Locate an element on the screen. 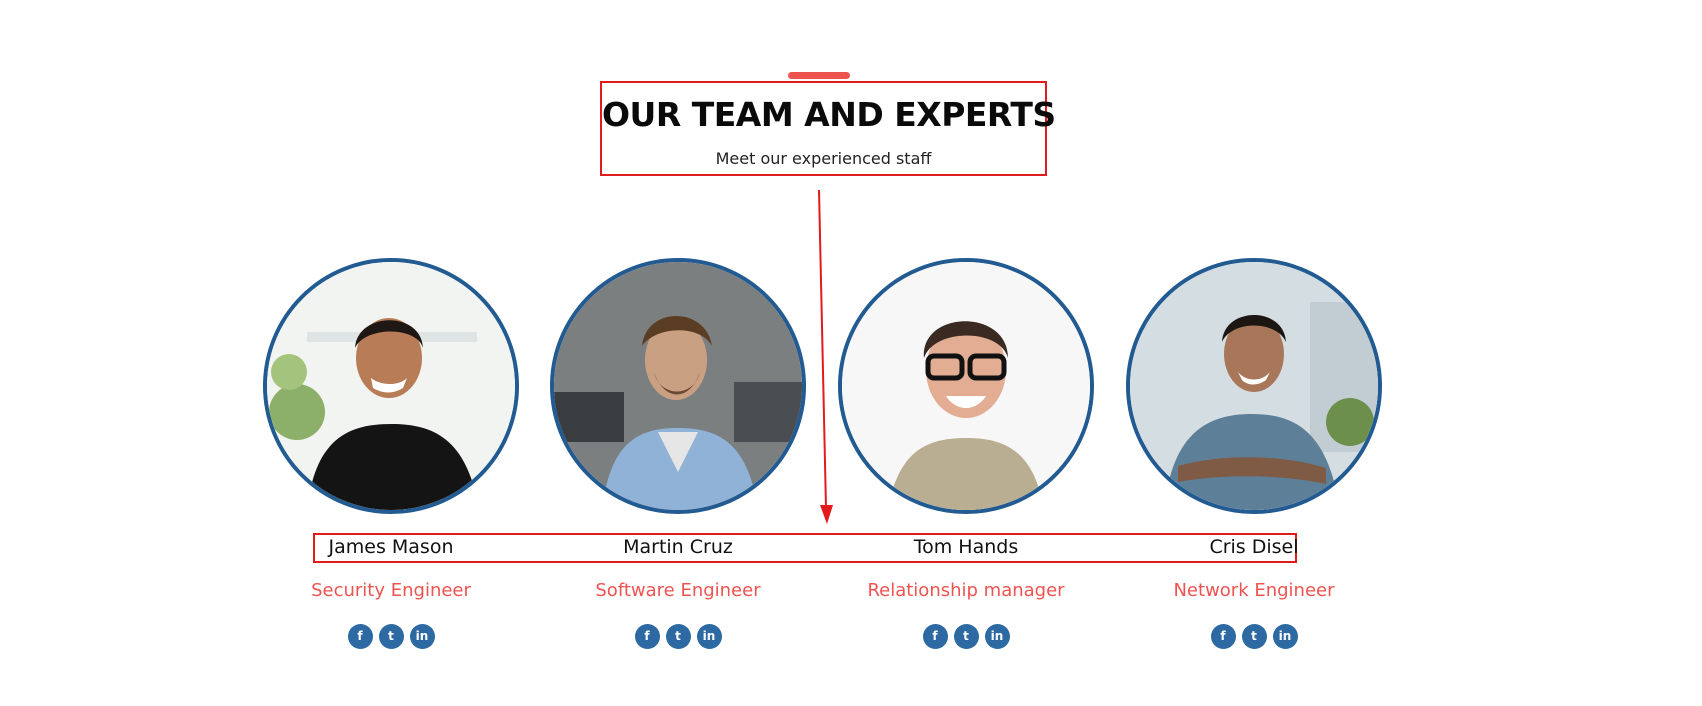 This screenshot has height=706, width=1702. member-role: Security Engineer is located at coordinates (391, 590).